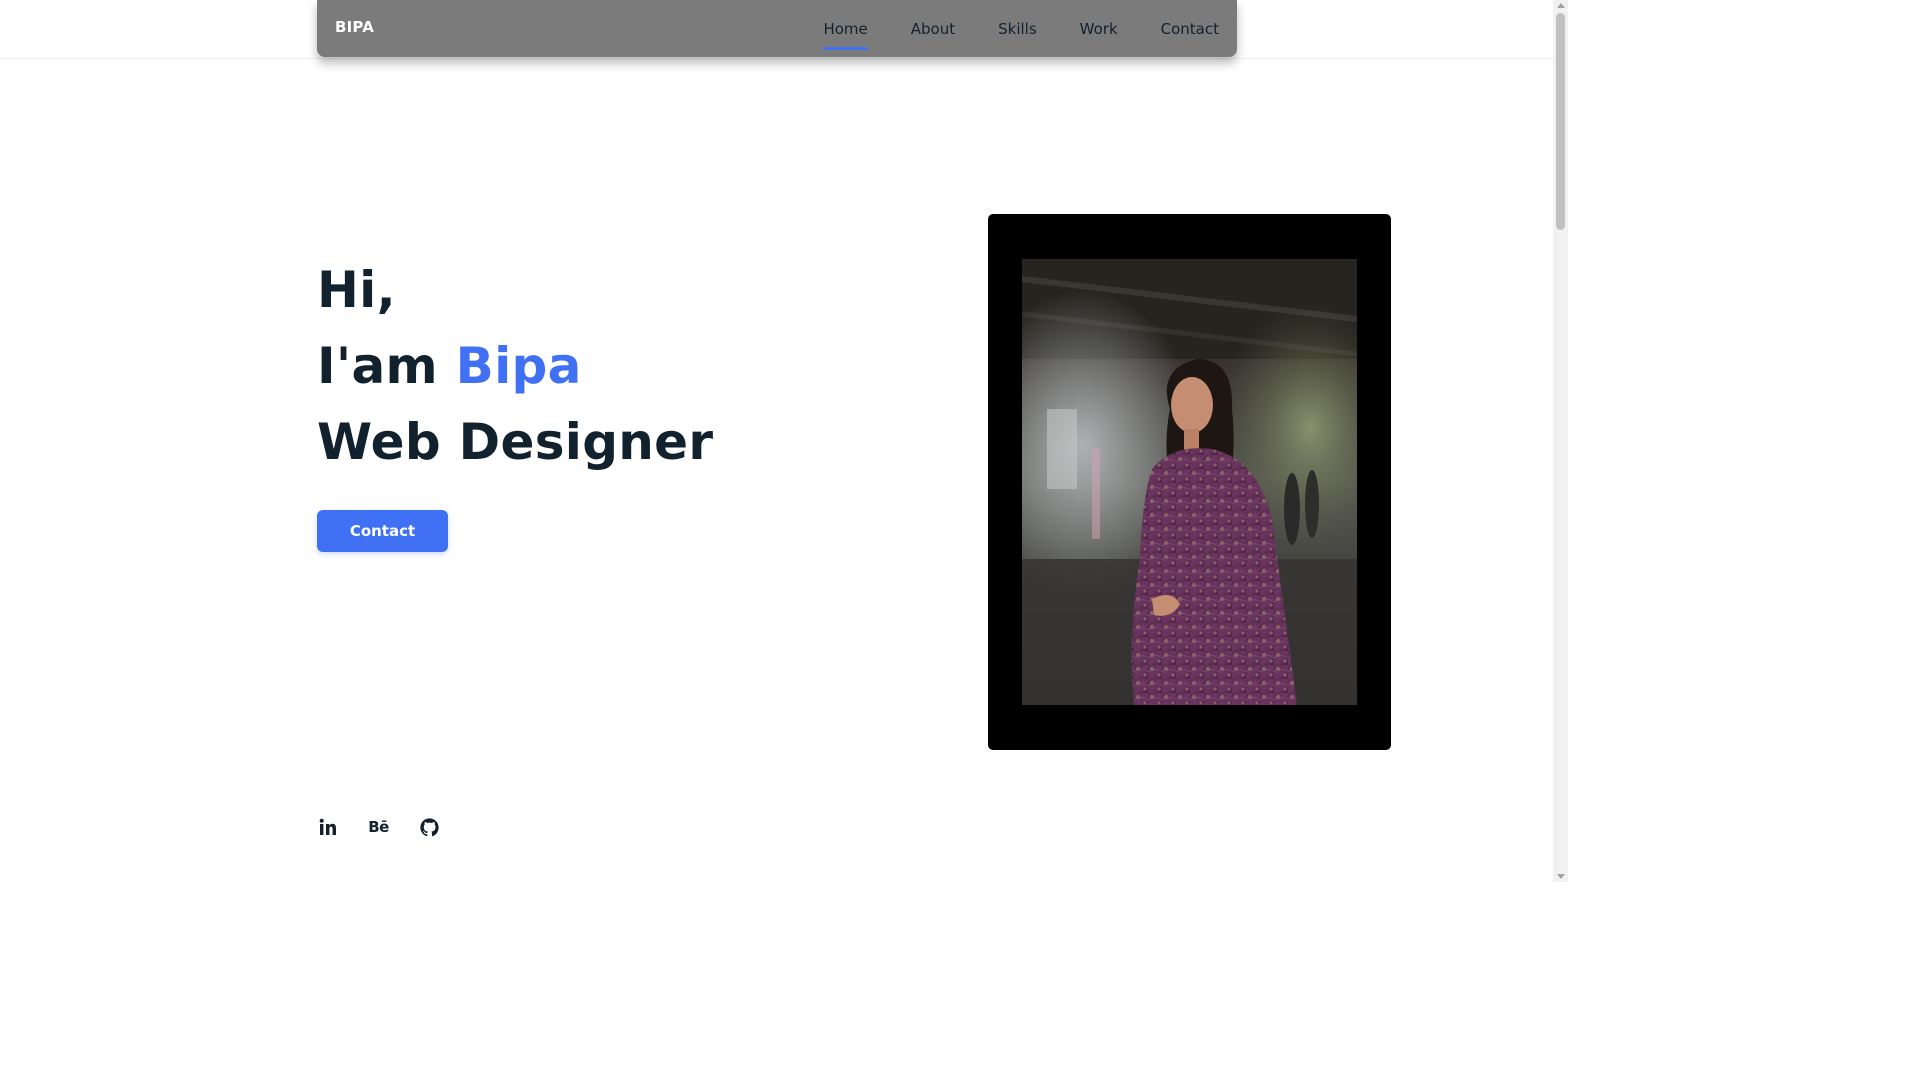 The image size is (1920, 1080). I want to click on scroll-thumb, so click(1560, 121).